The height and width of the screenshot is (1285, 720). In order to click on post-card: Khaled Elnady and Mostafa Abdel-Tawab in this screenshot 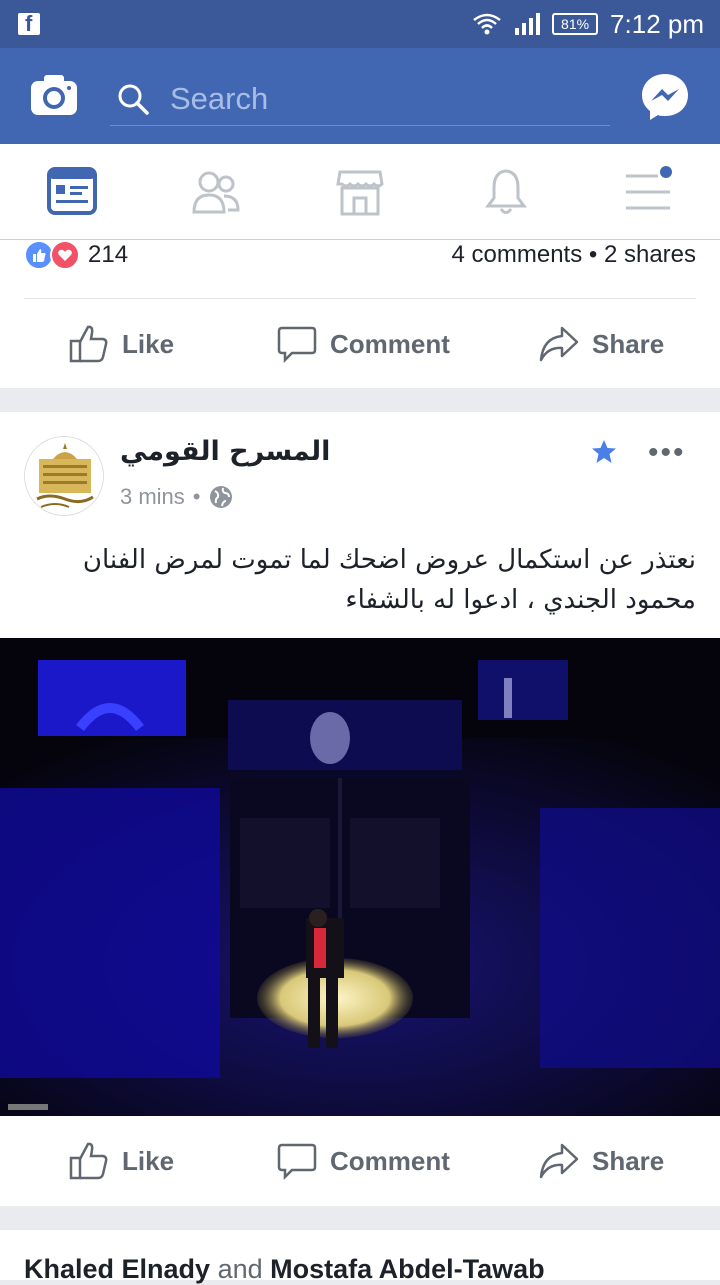, I will do `click(360, 1257)`.